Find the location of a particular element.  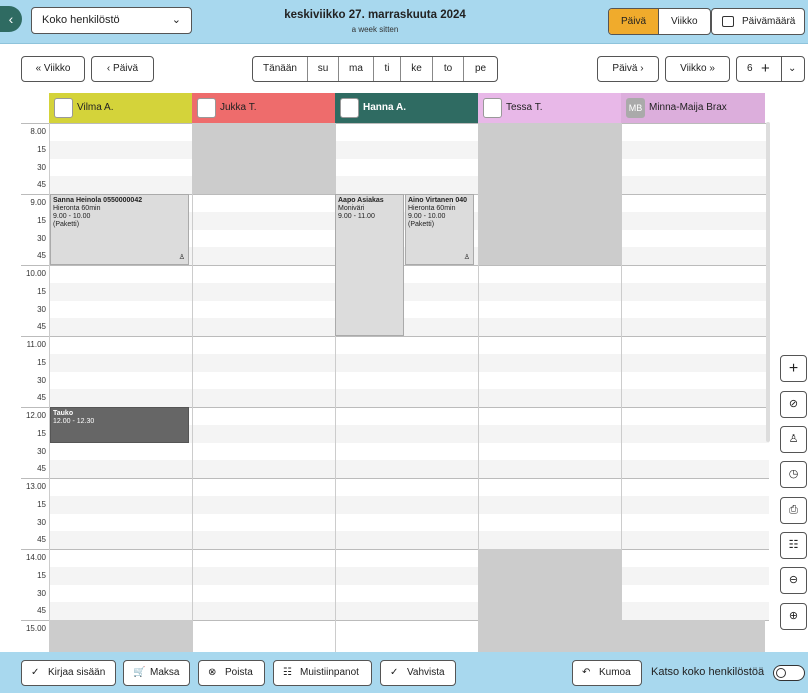

day-button-ti: ti is located at coordinates (387, 69).